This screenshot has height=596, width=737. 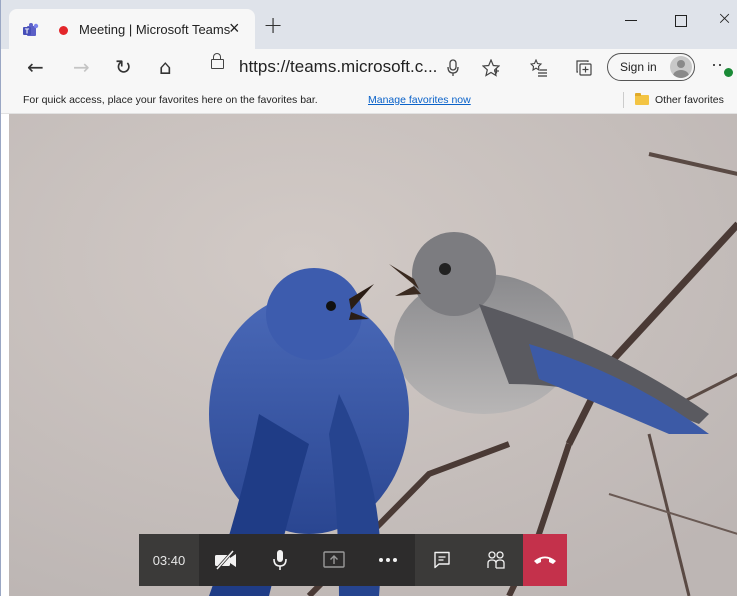 I want to click on window-close-icon: ×, so click(x=724, y=18).